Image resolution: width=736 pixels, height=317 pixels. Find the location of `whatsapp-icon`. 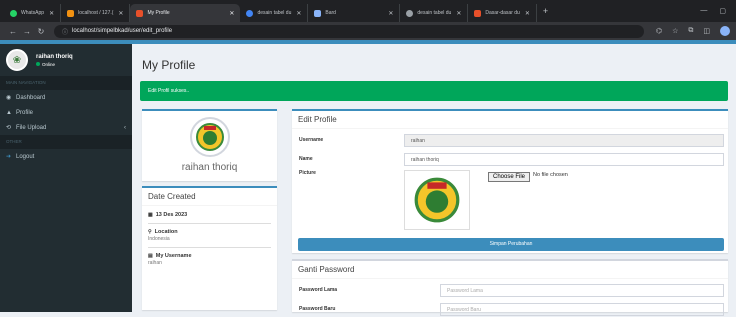

whatsapp-icon is located at coordinates (13, 13).